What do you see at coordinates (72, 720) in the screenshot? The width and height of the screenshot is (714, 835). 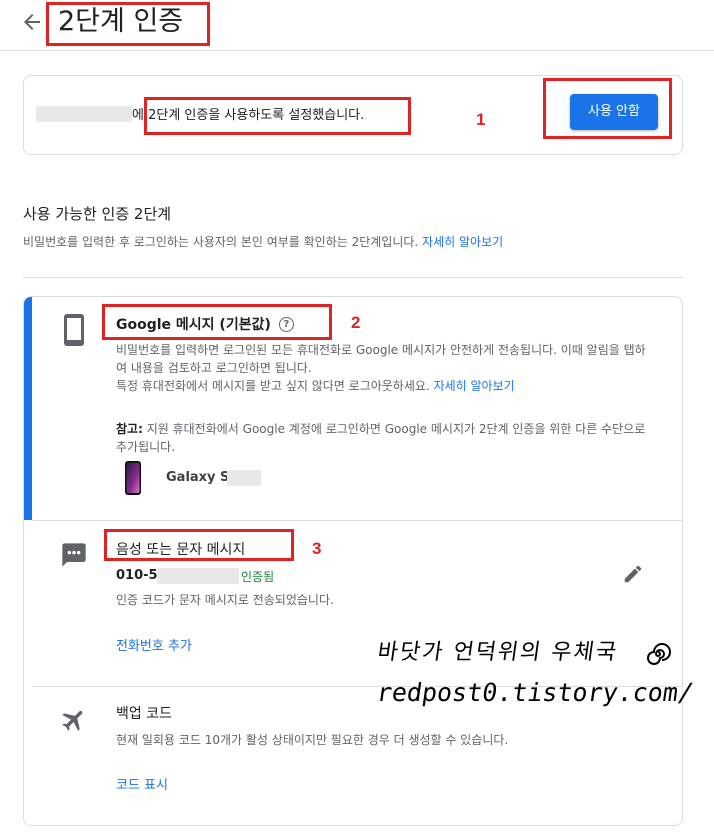 I see `airplane-icon` at bounding box center [72, 720].